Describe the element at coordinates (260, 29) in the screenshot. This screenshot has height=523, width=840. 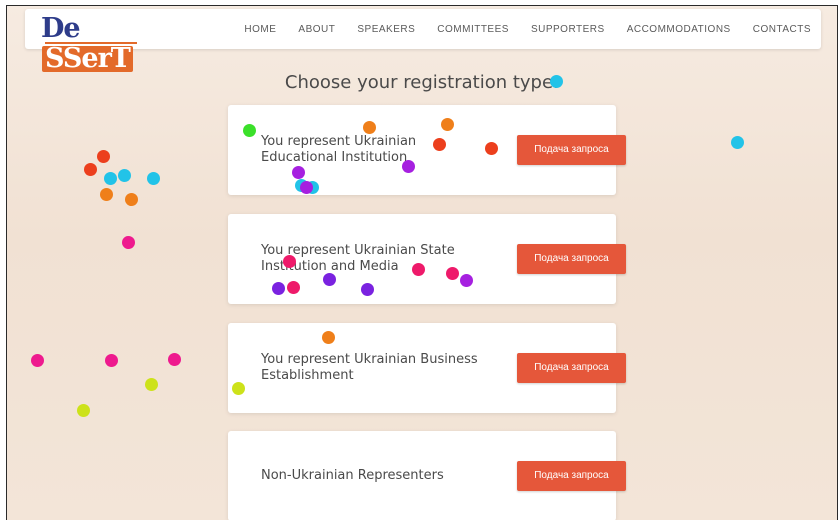
I see `nav-home-link: HOME` at that location.